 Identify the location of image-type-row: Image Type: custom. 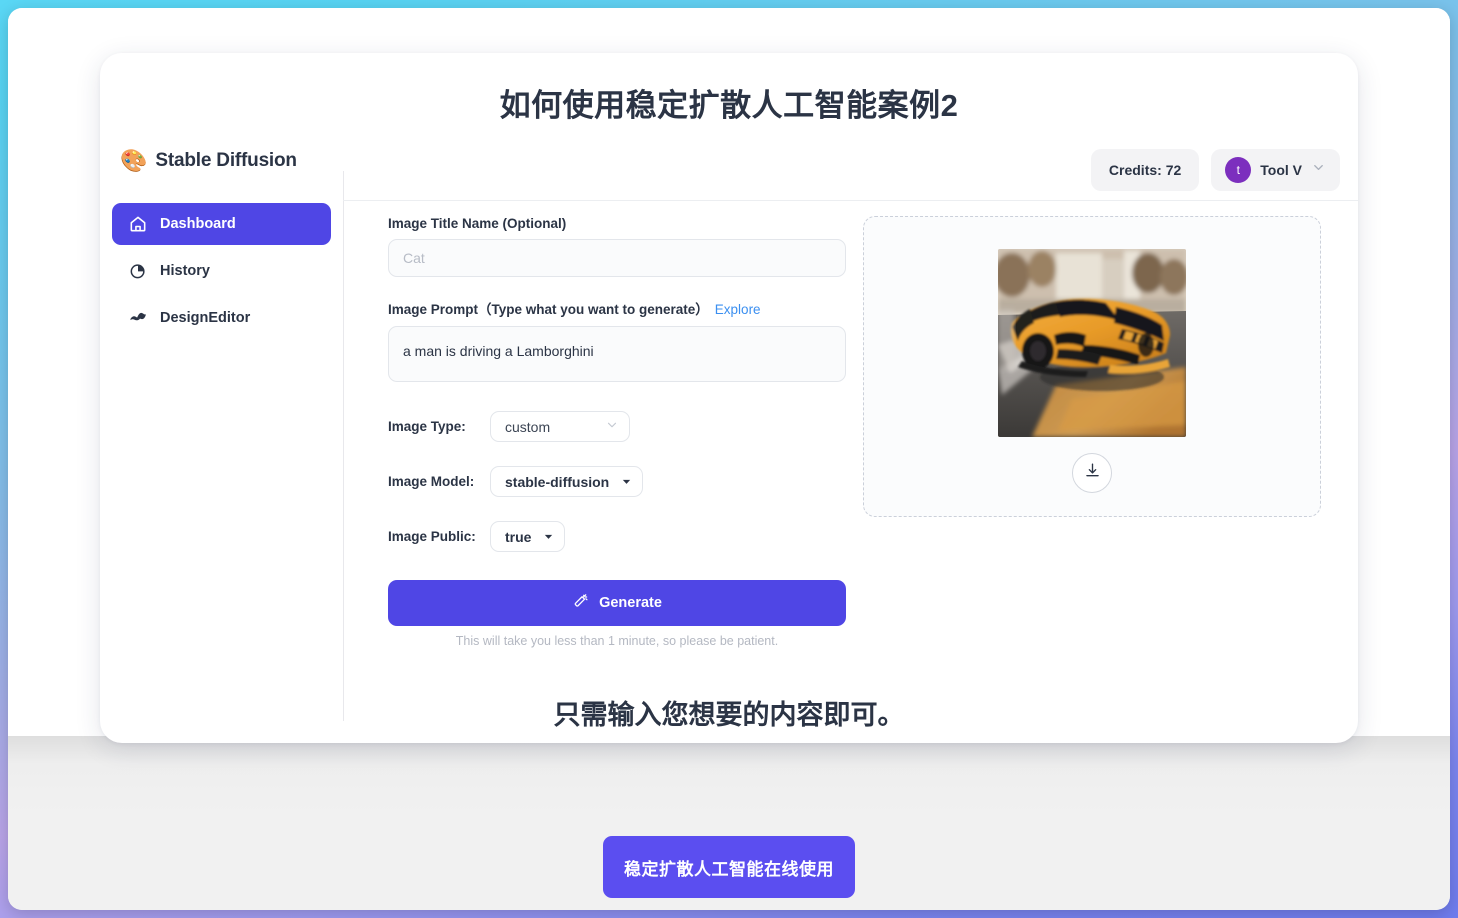
(618, 426).